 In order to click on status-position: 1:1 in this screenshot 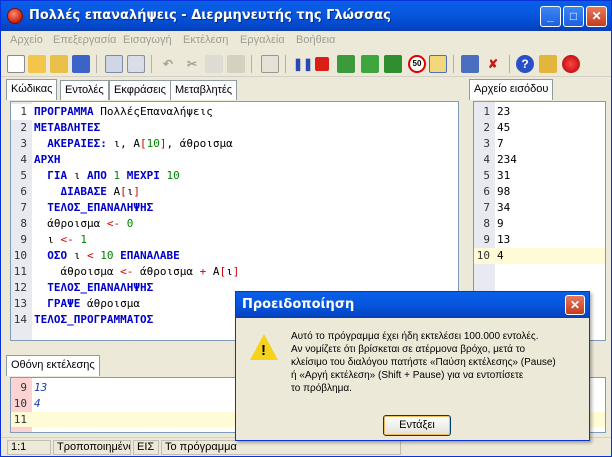, I will do `click(29, 447)`.